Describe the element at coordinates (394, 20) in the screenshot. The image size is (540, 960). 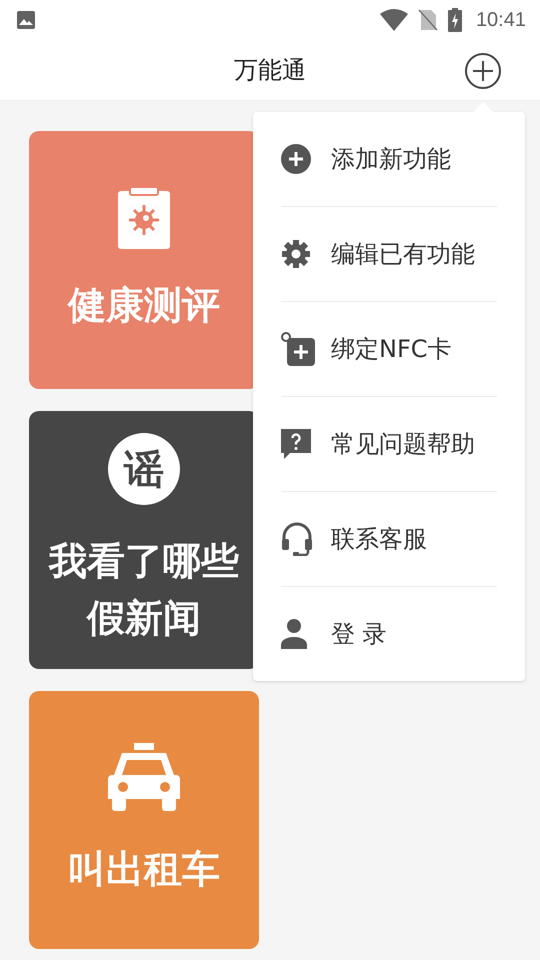
I see `wifi-icon` at that location.